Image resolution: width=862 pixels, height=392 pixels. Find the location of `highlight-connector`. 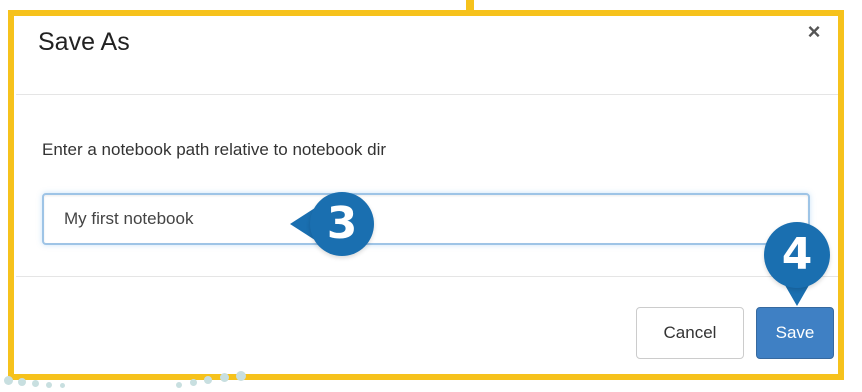

highlight-connector is located at coordinates (470, 8).